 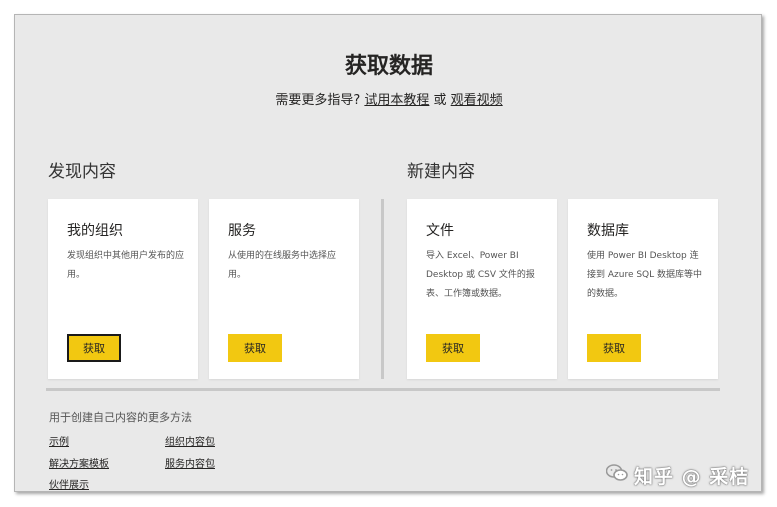 I want to click on service-content-packs-link: 服务内容包, so click(x=190, y=462).